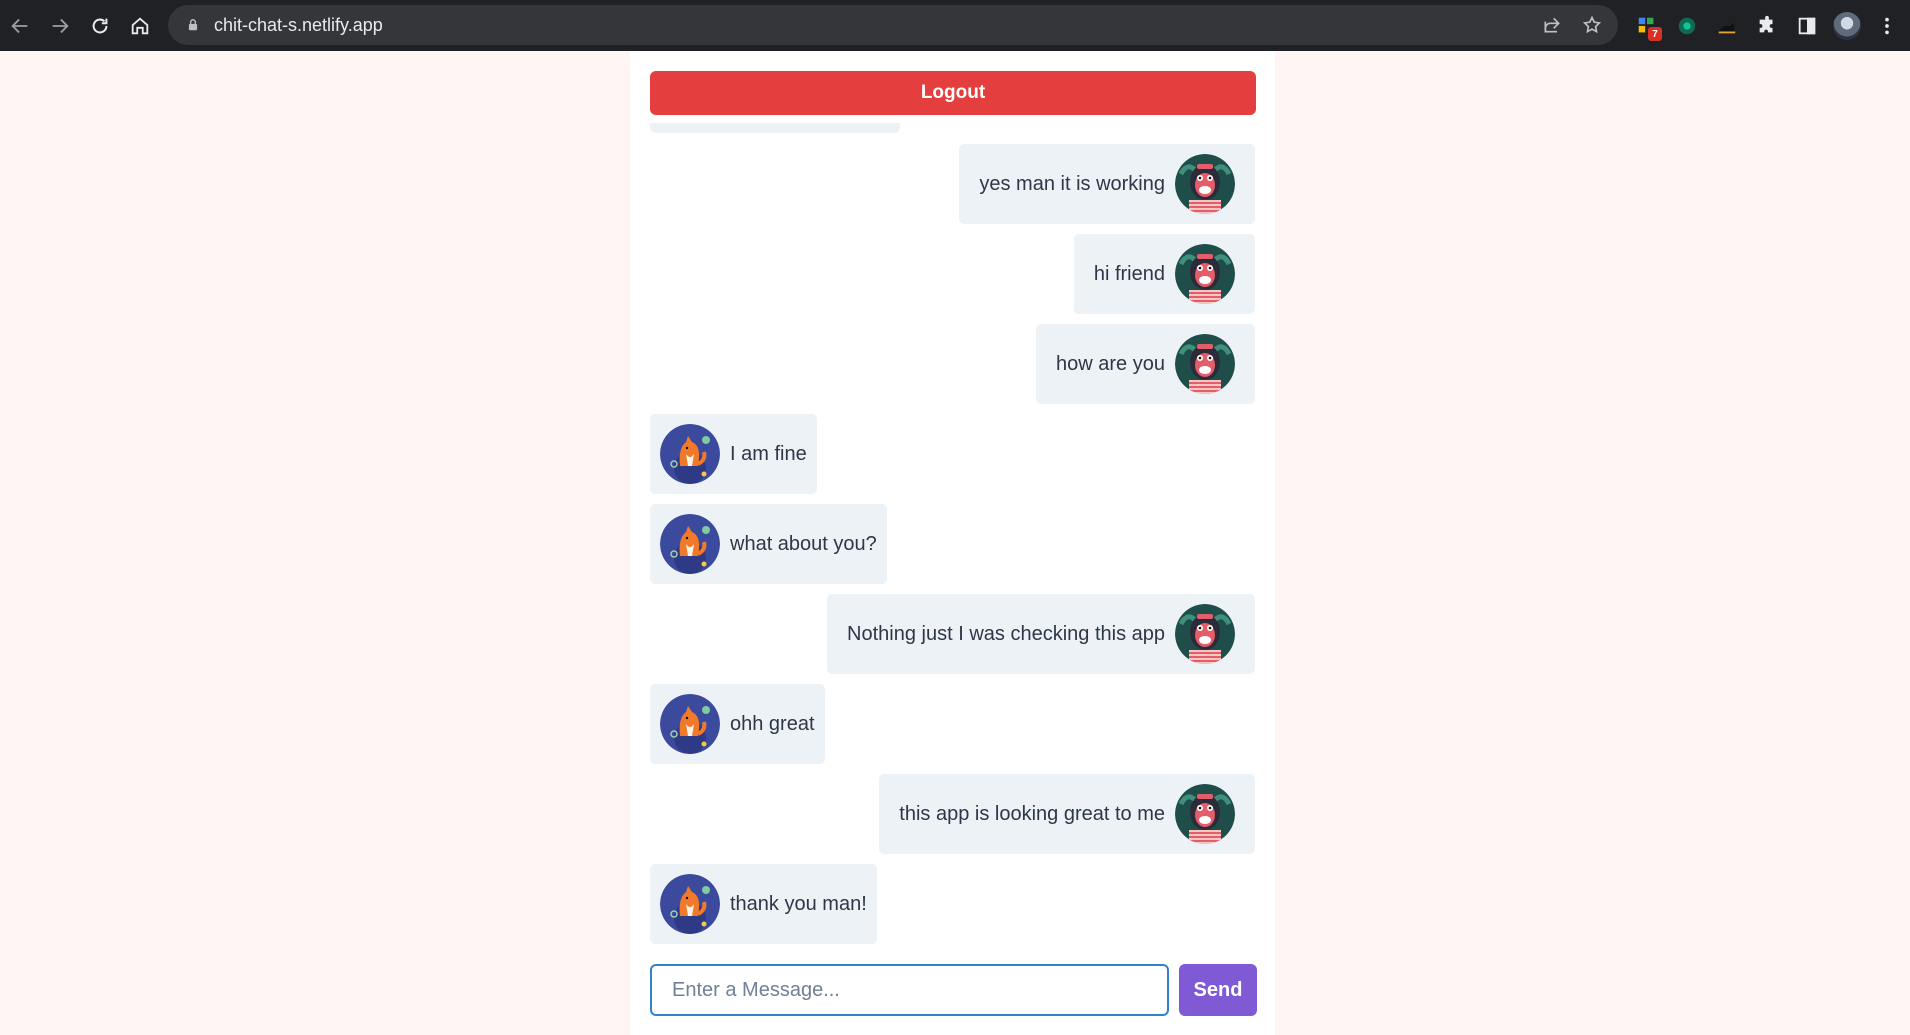 This screenshot has width=1910, height=1035. What do you see at coordinates (140, 26) in the screenshot?
I see `home-icon` at bounding box center [140, 26].